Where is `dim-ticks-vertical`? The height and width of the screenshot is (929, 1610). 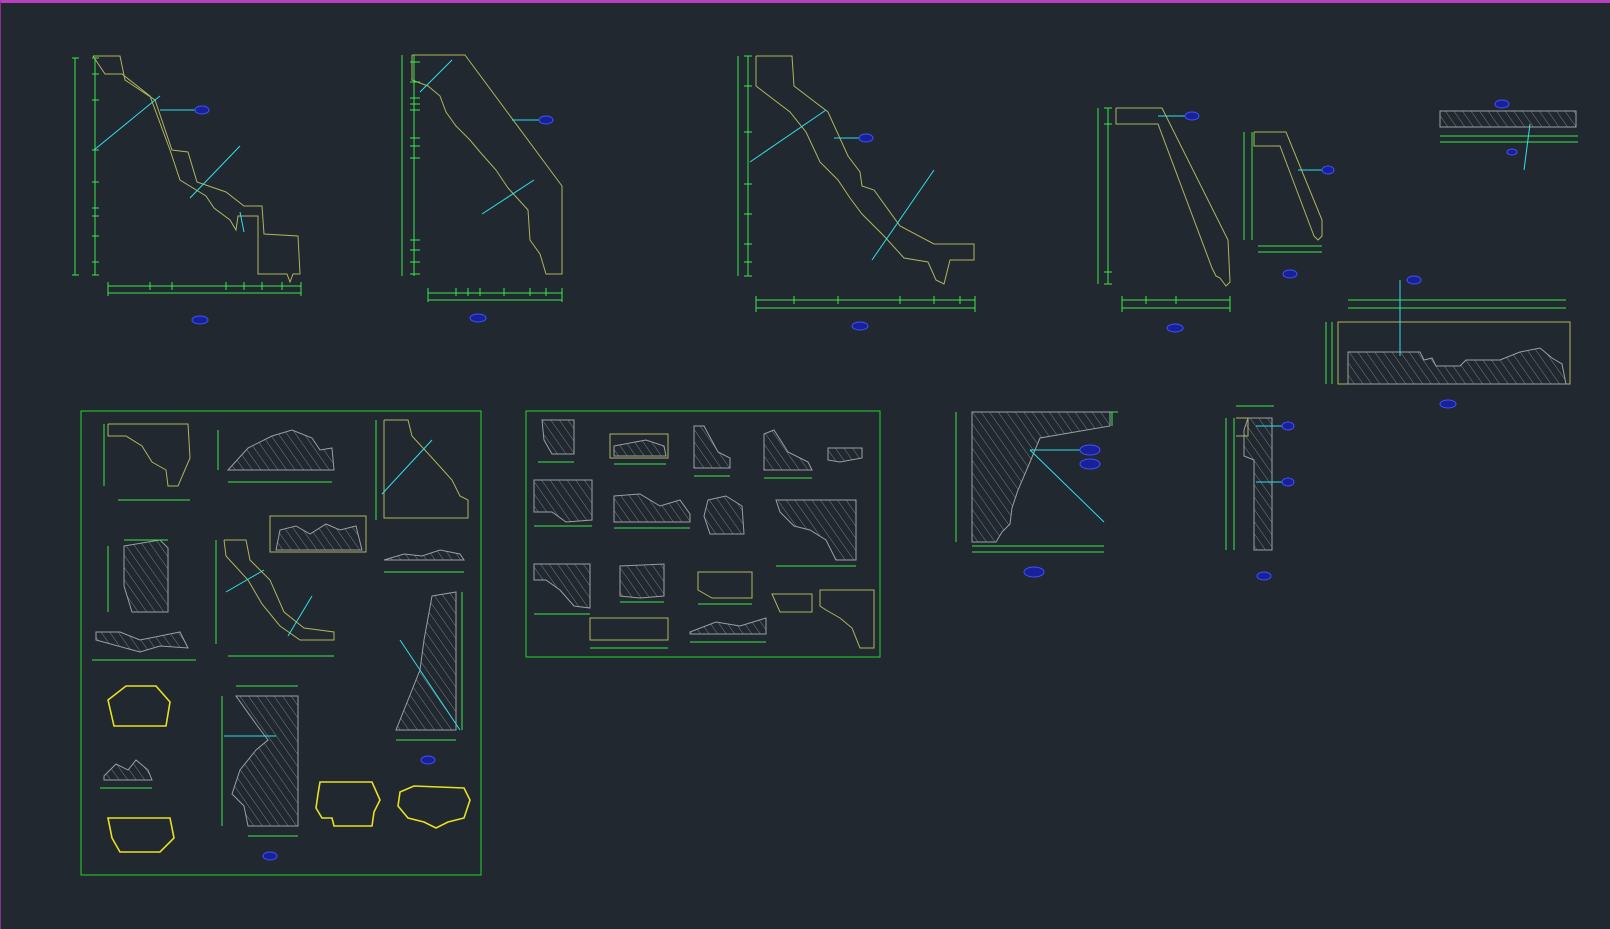 dim-ticks-vertical is located at coordinates (415, 168).